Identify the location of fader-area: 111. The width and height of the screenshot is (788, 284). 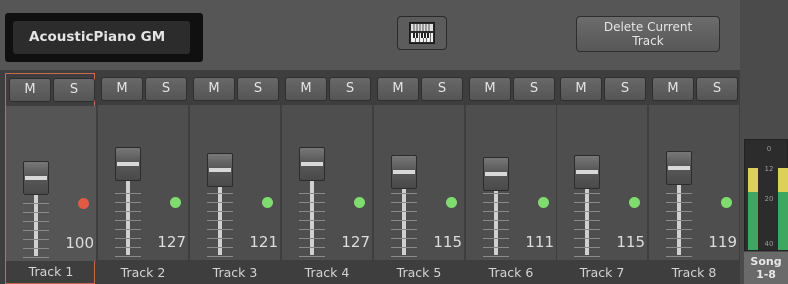
(511, 182).